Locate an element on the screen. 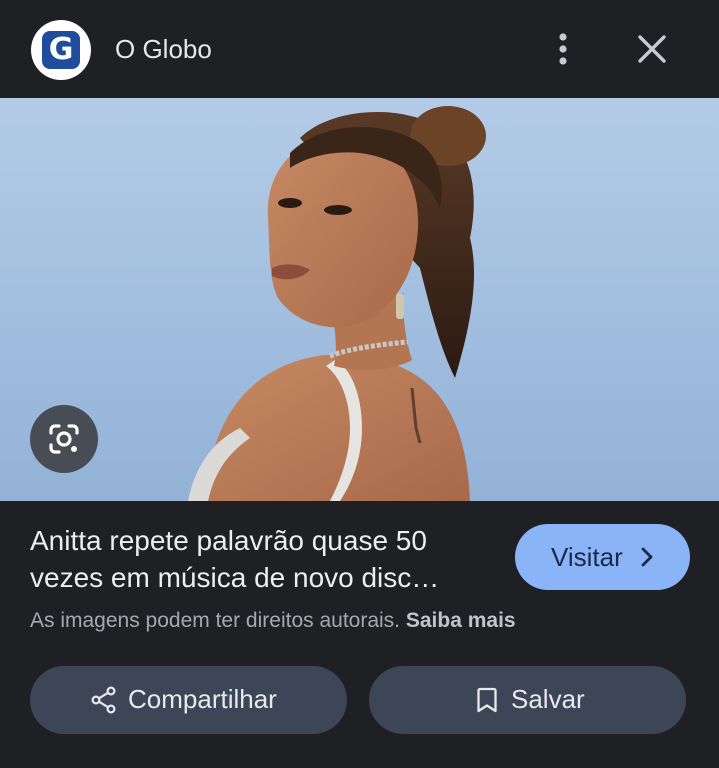 The image size is (719, 768). visit-button: Visitar is located at coordinates (602, 557).